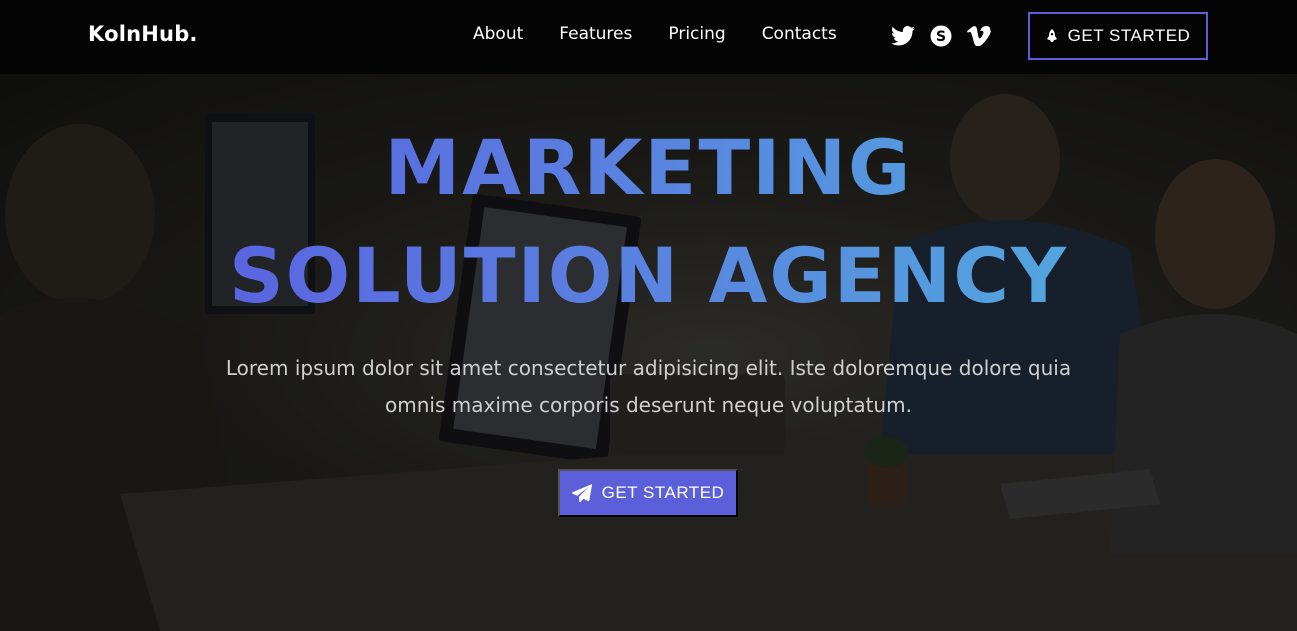 Image resolution: width=1297 pixels, height=631 pixels. Describe the element at coordinates (979, 36) in the screenshot. I see `vimeo-icon` at that location.